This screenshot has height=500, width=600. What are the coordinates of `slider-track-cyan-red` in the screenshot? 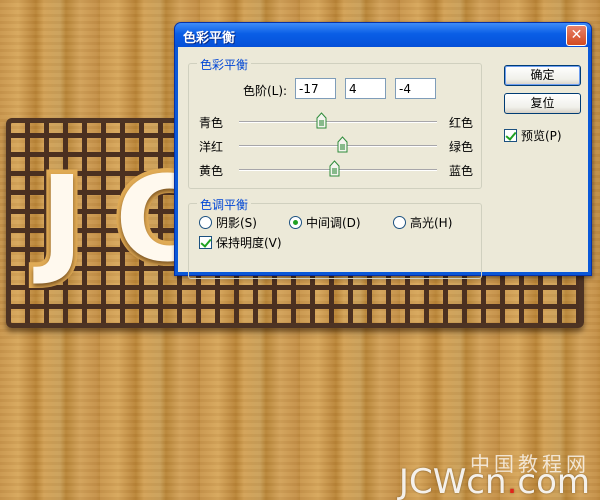 It's located at (338, 122).